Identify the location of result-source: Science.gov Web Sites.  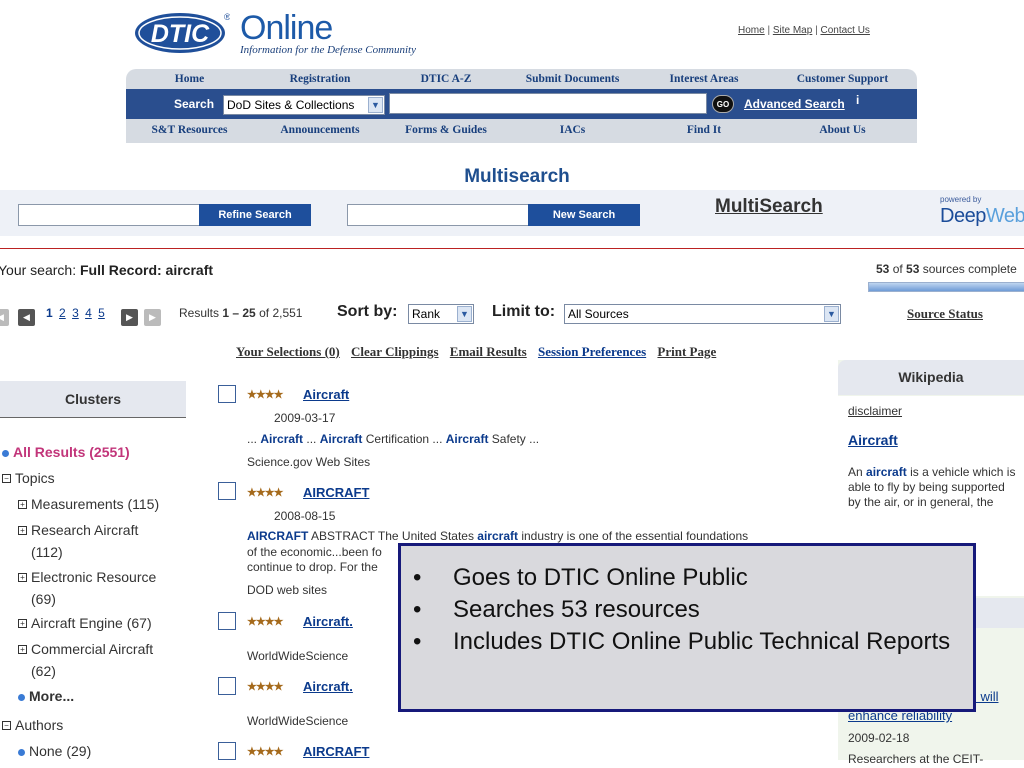
(309, 462).